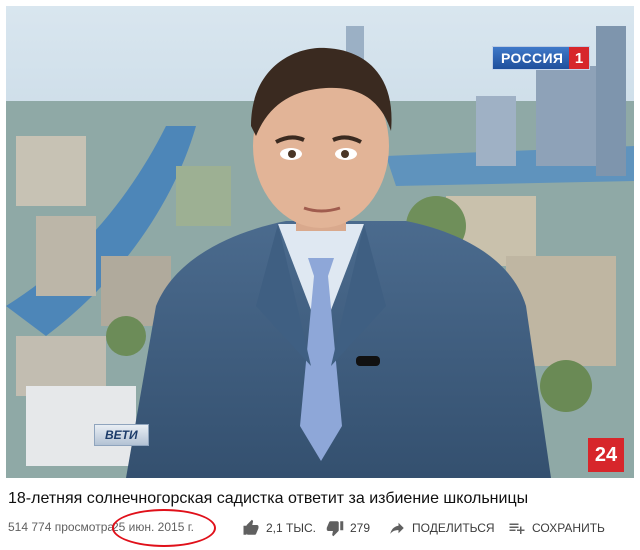  Describe the element at coordinates (335, 529) in the screenshot. I see `thumb-down-icon` at that location.